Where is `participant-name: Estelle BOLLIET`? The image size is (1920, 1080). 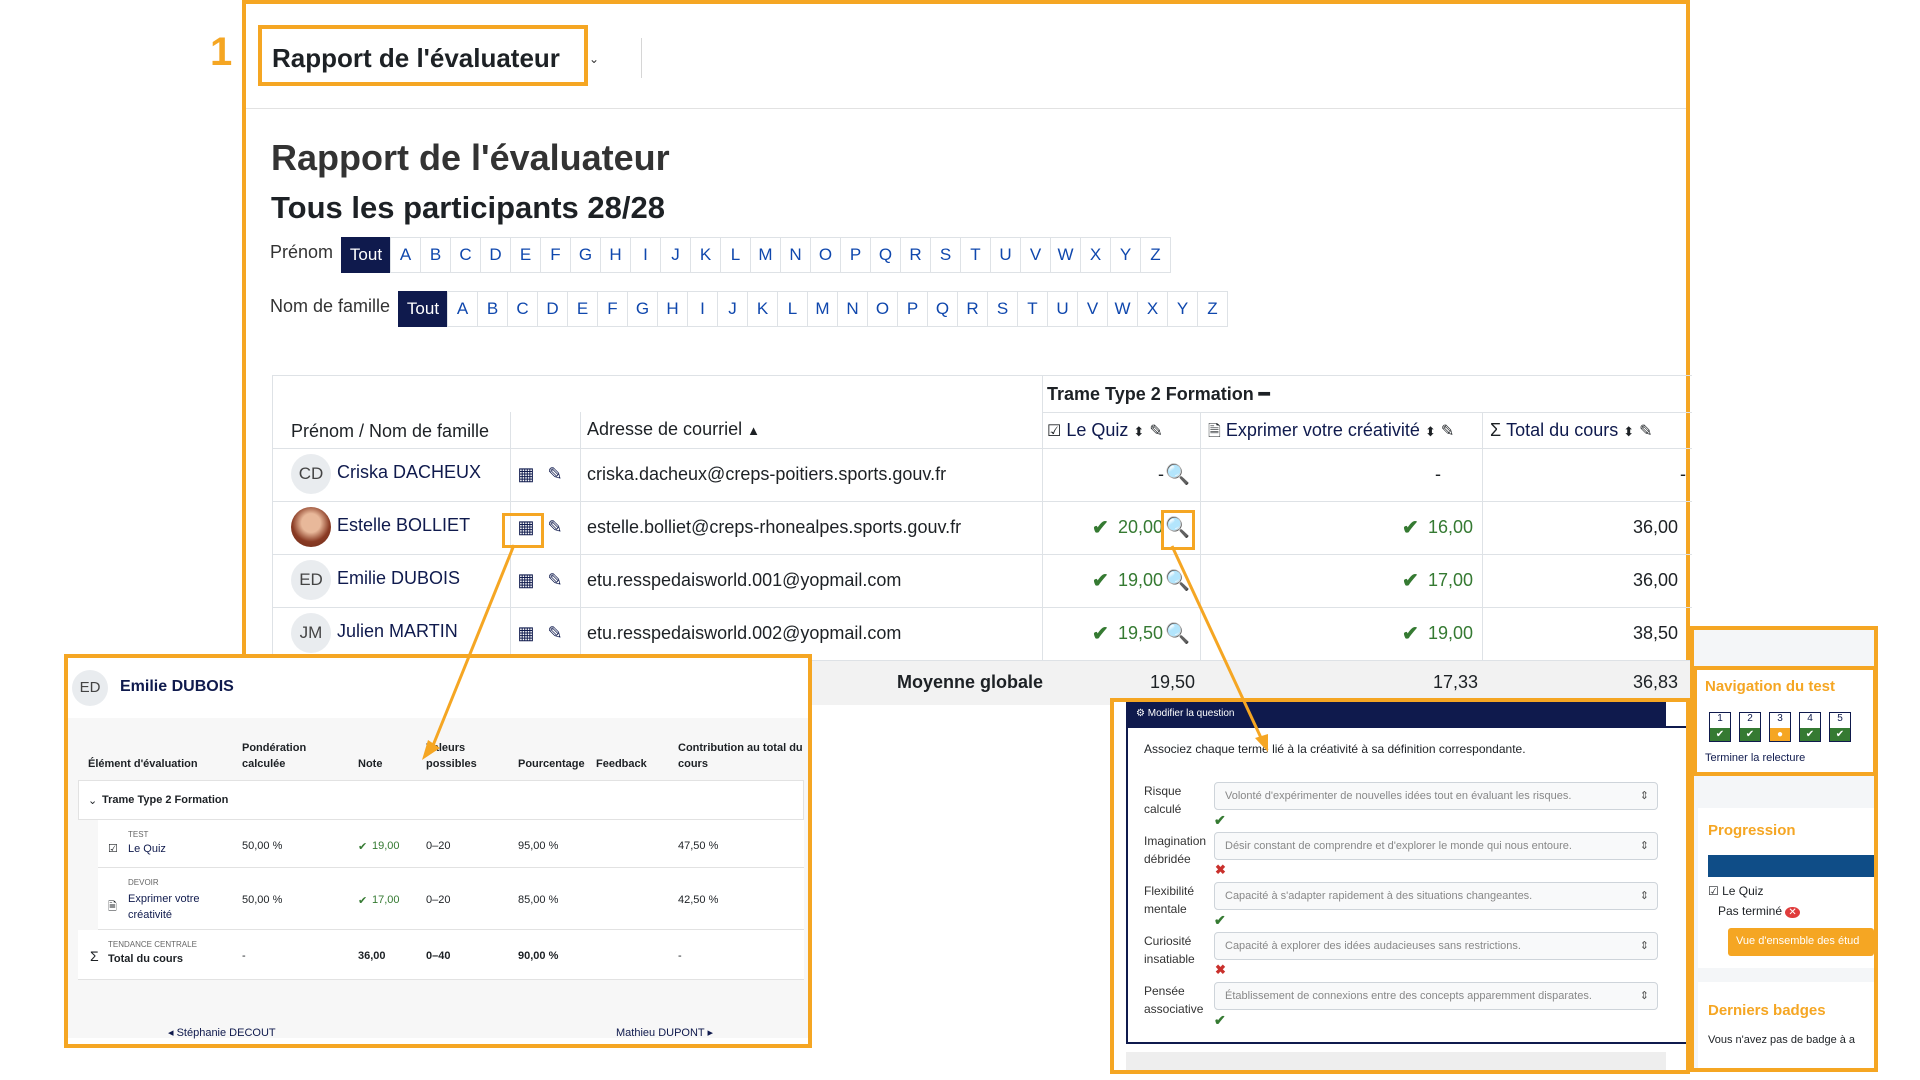 participant-name: Estelle BOLLIET is located at coordinates (403, 525).